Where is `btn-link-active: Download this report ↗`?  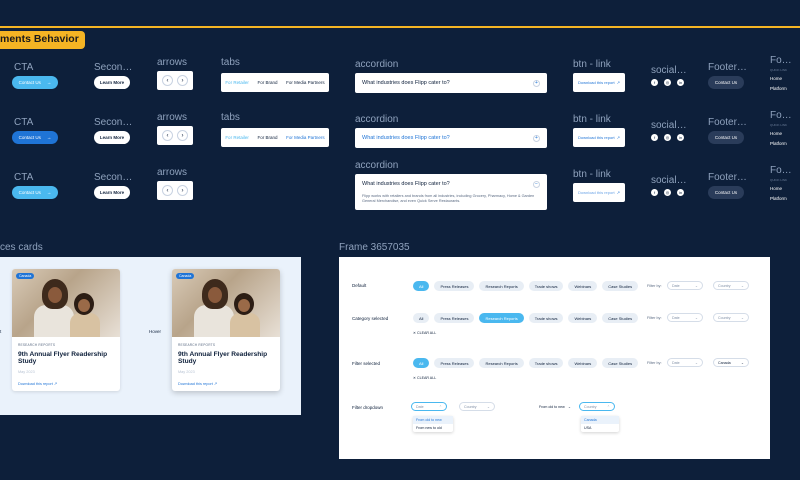 btn-link-active: Download this report ↗ is located at coordinates (599, 192).